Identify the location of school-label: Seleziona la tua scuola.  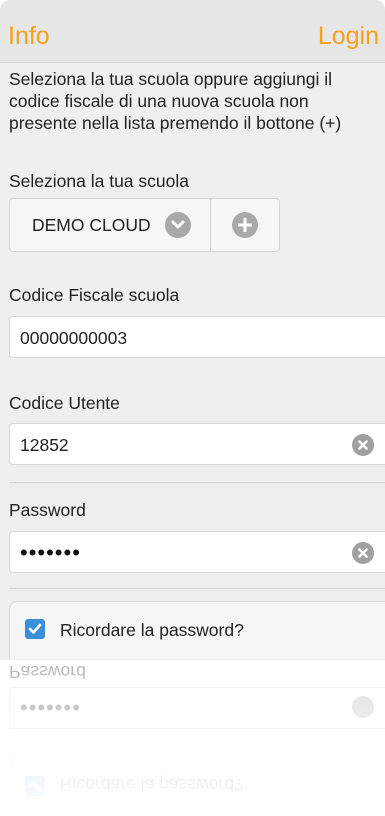
(99, 181).